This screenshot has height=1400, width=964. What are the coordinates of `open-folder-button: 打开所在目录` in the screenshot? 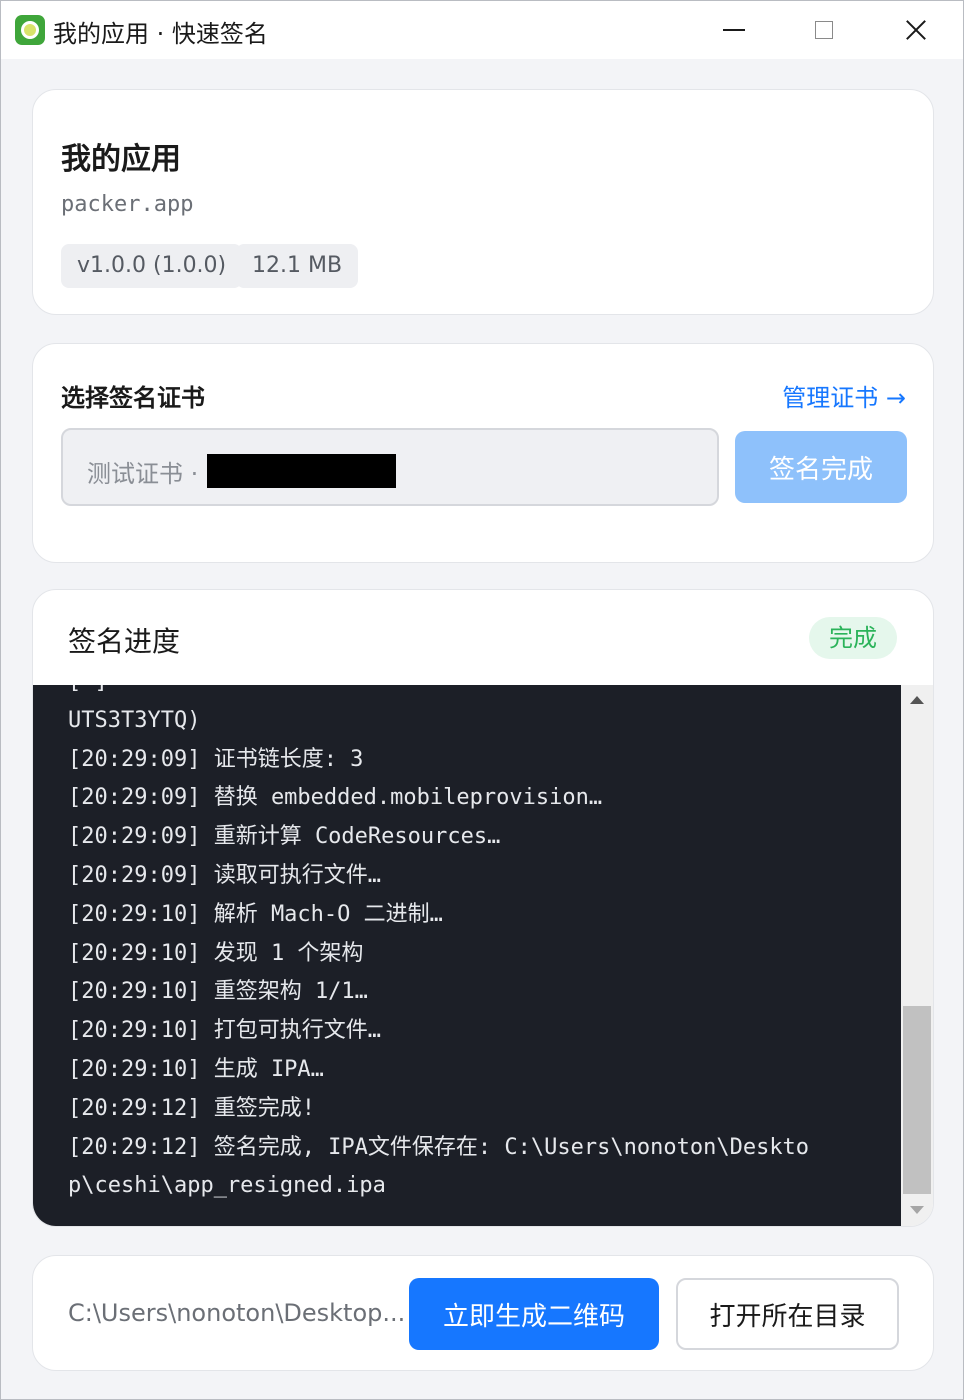 It's located at (787, 1314).